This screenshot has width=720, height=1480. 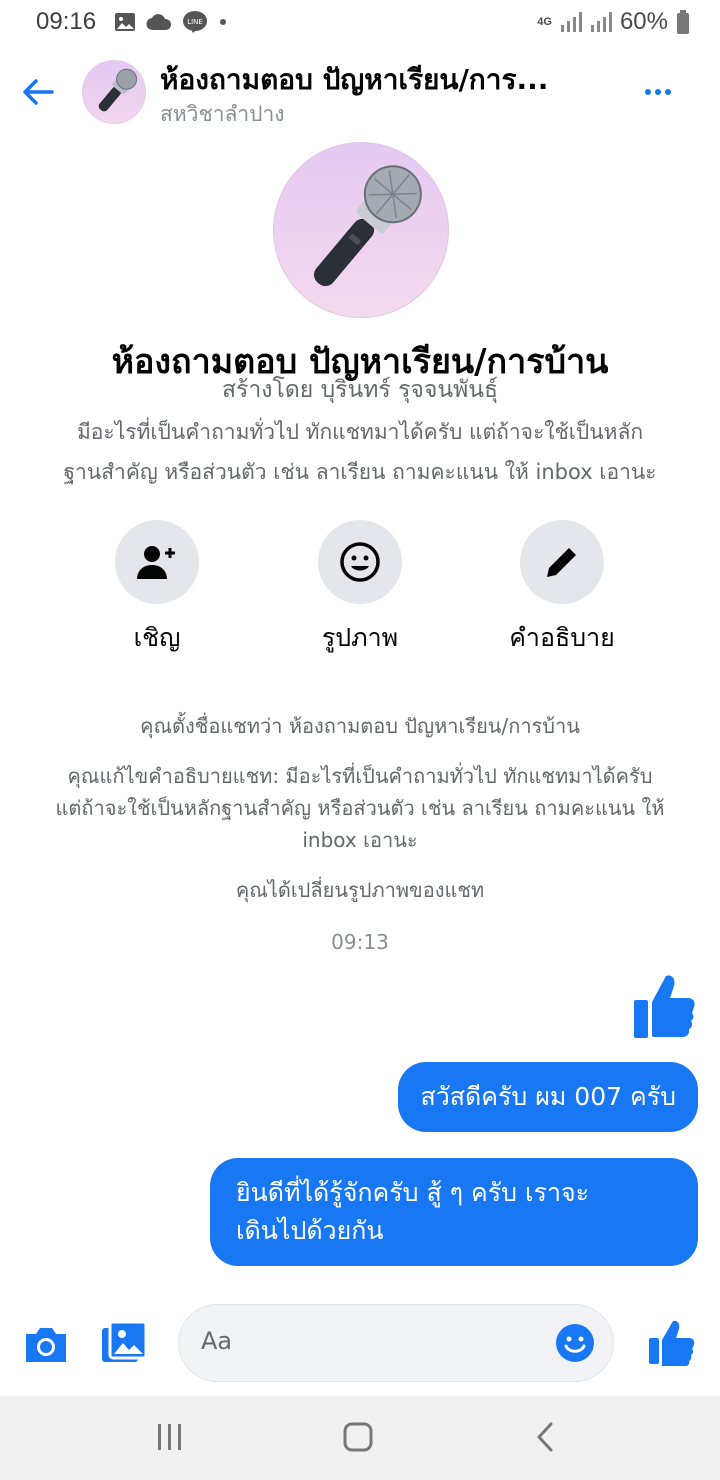 I want to click on smiley-icon, so click(x=360, y=562).